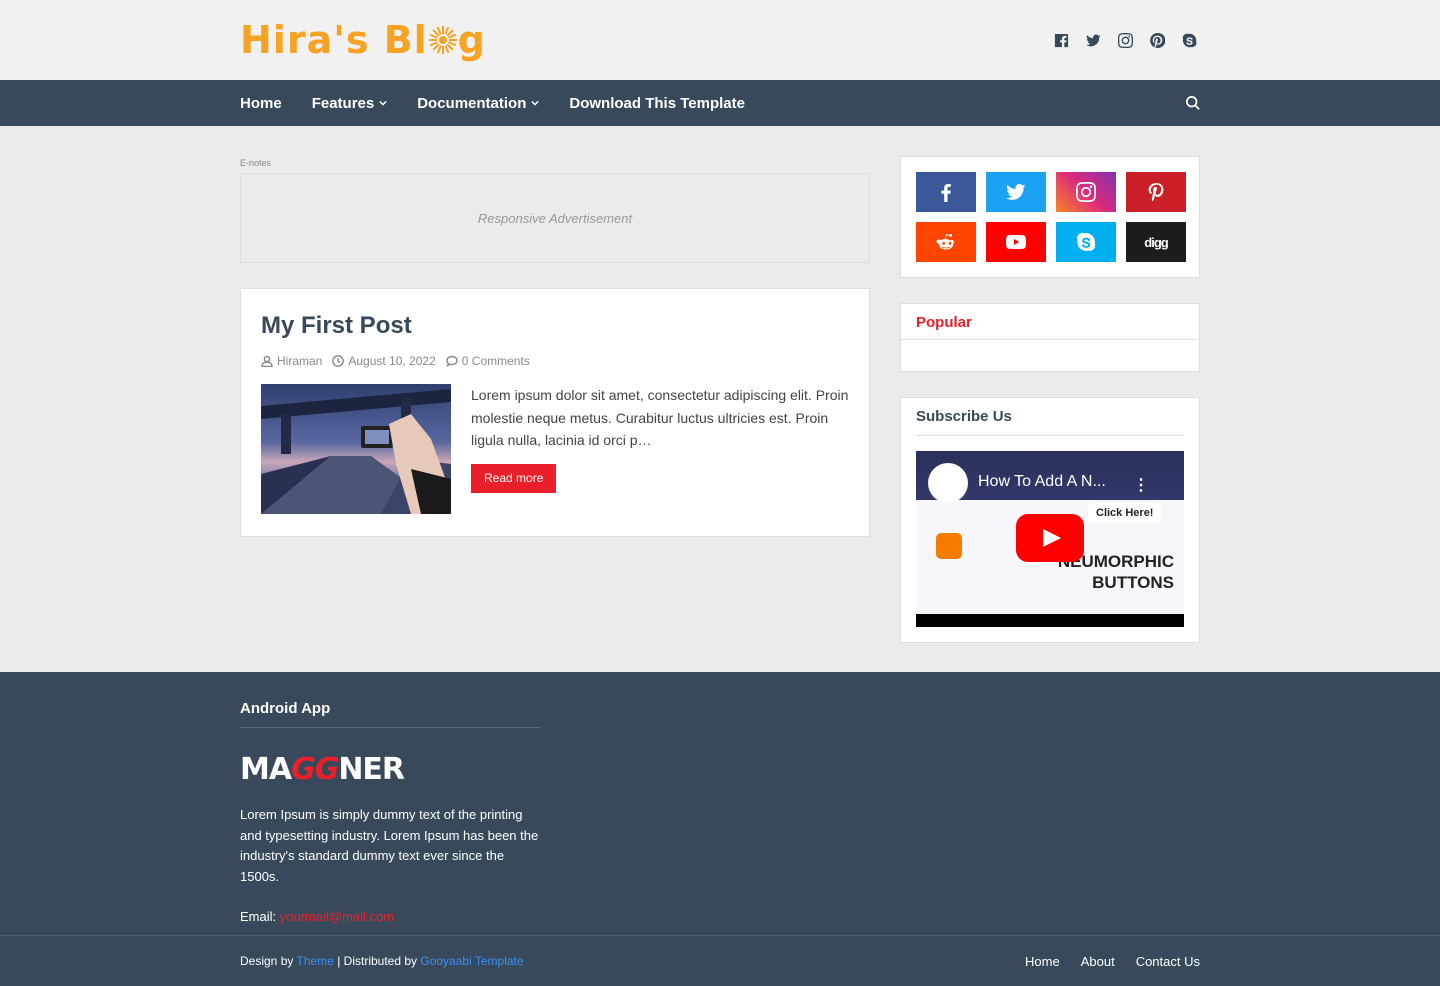 This screenshot has height=986, width=1440. I want to click on facebook-button, so click(946, 192).